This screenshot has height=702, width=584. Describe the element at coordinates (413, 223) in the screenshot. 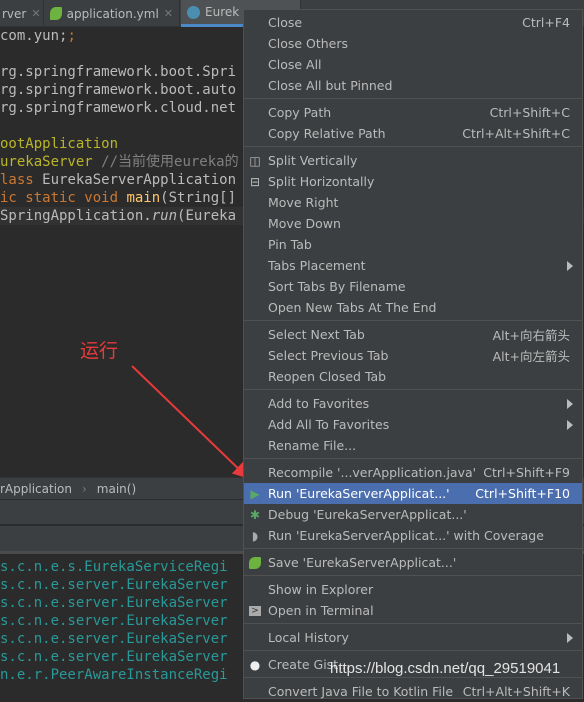

I see `menu-item-move-down: Move Down` at that location.